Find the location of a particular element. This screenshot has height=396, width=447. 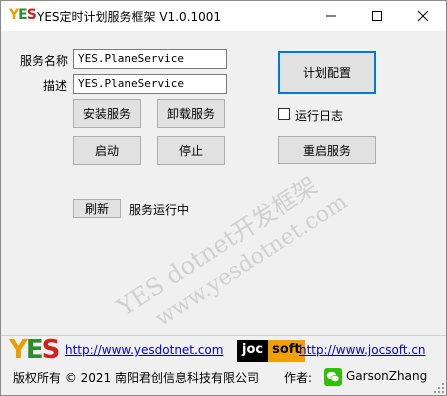

jocsoft-logo: joc soft is located at coordinates (271, 351).